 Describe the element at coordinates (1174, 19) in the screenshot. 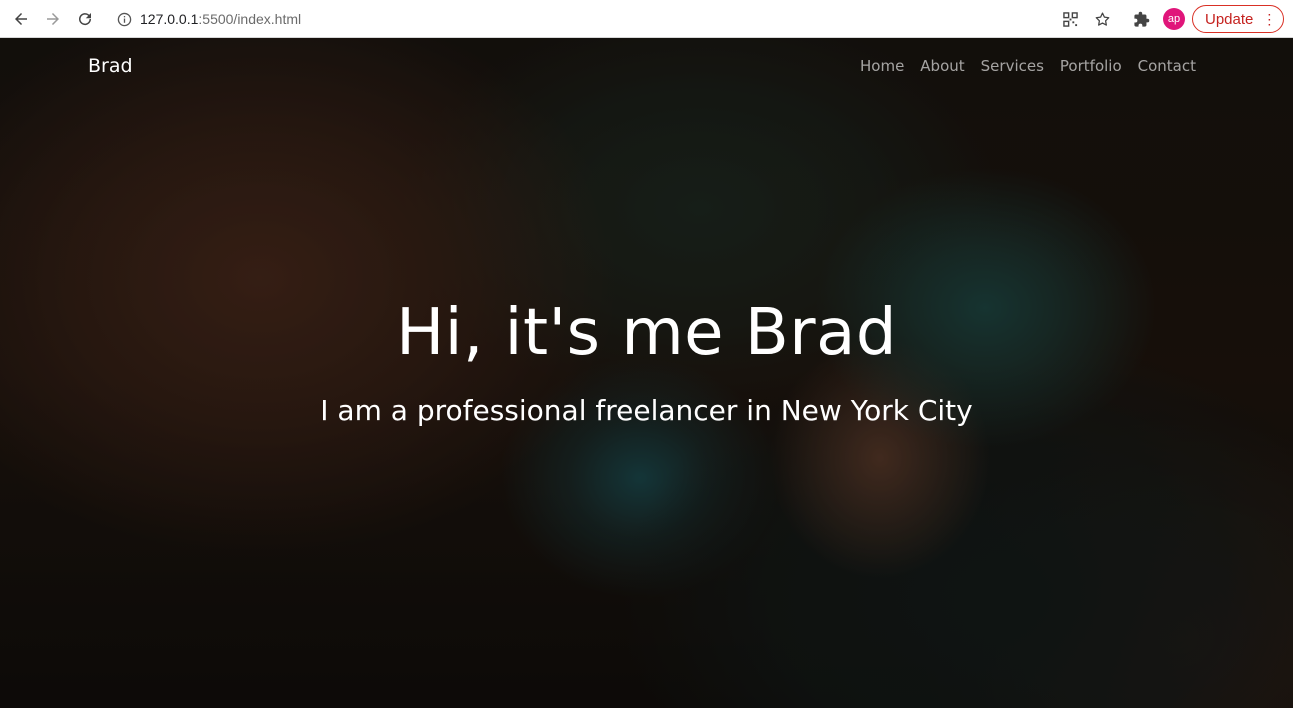

I see `avatar: ap` at that location.